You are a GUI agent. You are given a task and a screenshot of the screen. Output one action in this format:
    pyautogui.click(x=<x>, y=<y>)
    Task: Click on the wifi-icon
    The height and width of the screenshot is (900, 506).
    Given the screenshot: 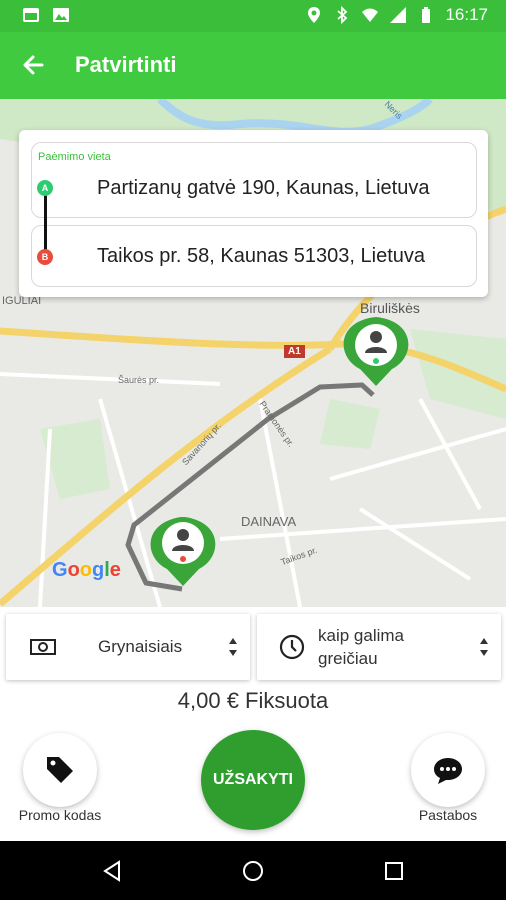 What is the action you would take?
    pyautogui.click(x=370, y=15)
    